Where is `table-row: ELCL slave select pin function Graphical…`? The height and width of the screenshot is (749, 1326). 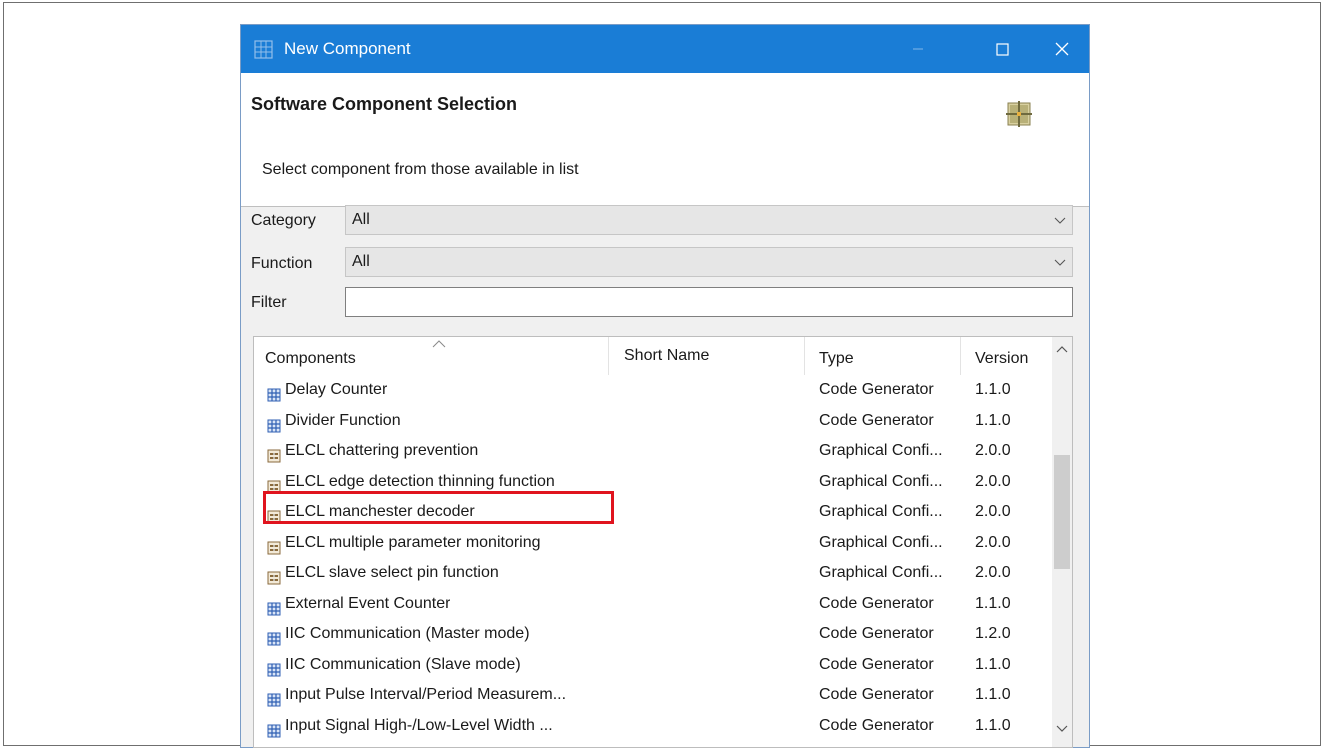 table-row: ELCL slave select pin function Graphical… is located at coordinates (653, 573).